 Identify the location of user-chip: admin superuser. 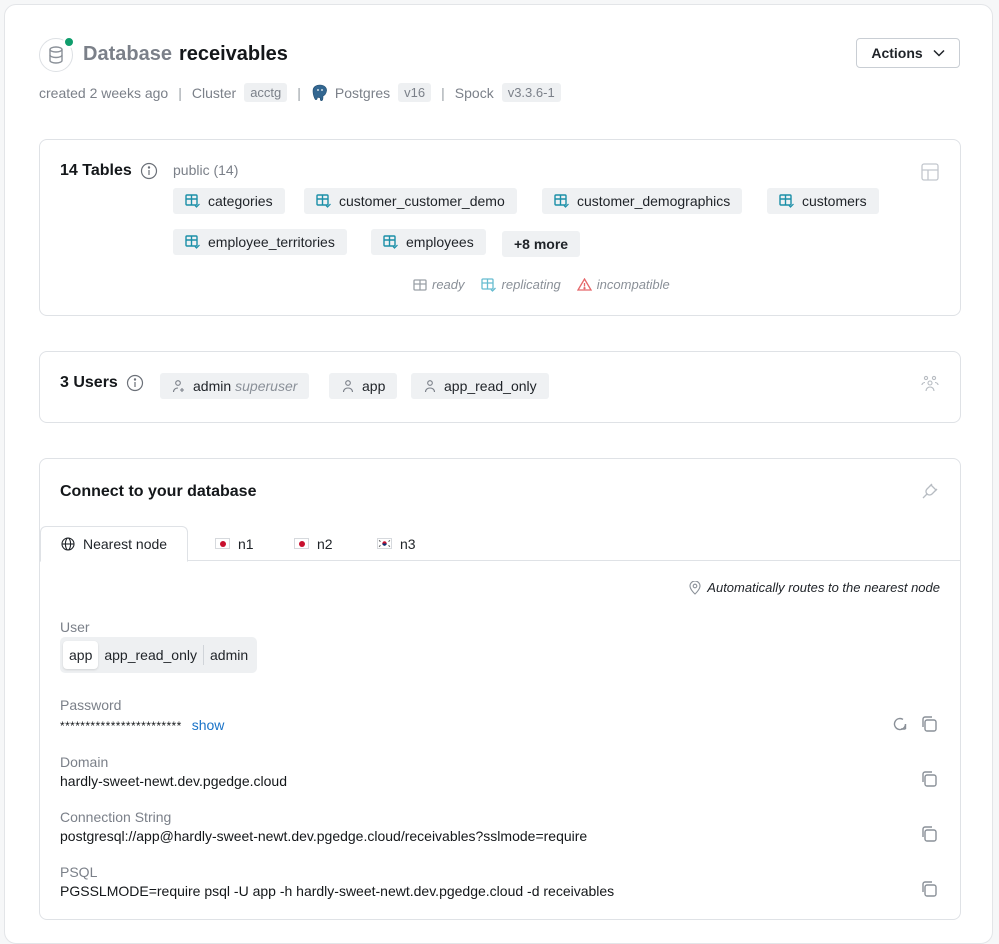
(235, 386).